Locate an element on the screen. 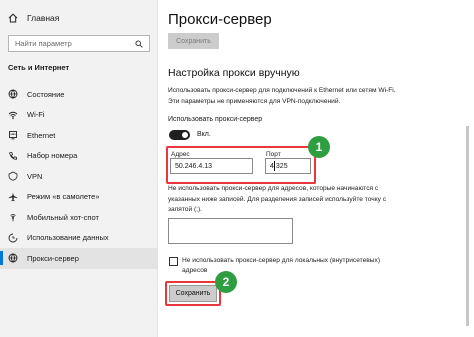 The height and width of the screenshot is (337, 474). address-value: 50.246.4.13 is located at coordinates (193, 166).